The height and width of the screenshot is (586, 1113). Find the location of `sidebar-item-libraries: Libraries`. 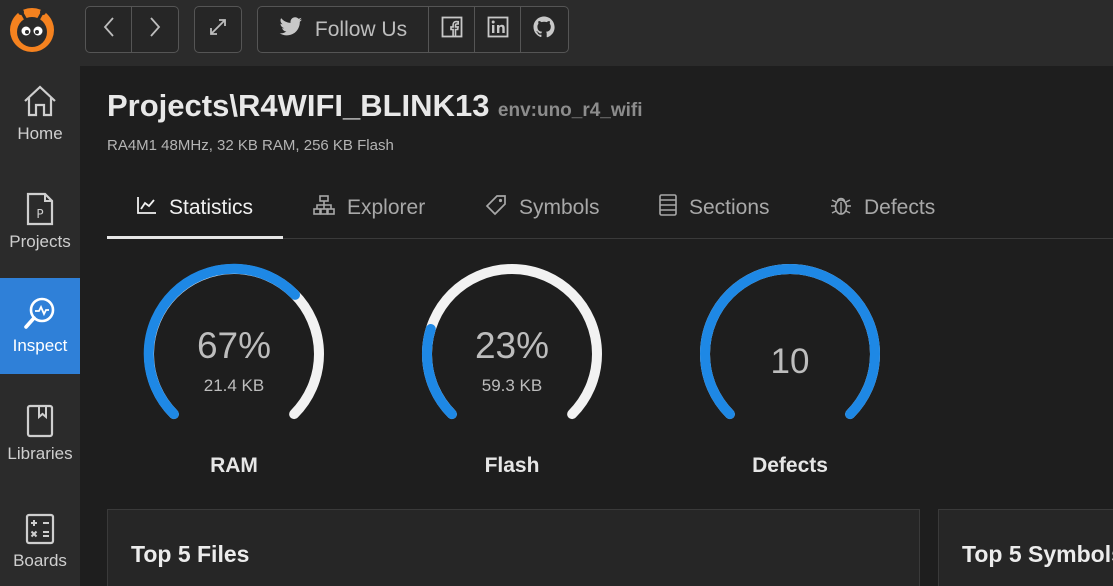

sidebar-item-libraries: Libraries is located at coordinates (40, 434).